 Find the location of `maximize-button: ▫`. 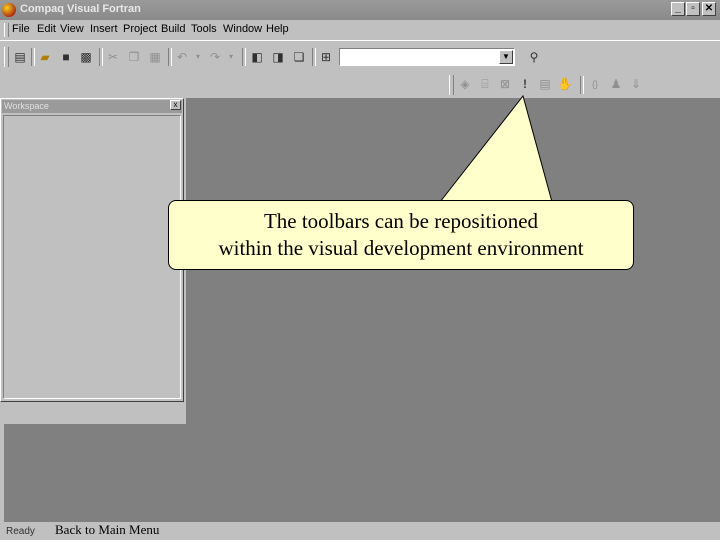

maximize-button: ▫ is located at coordinates (693, 9).